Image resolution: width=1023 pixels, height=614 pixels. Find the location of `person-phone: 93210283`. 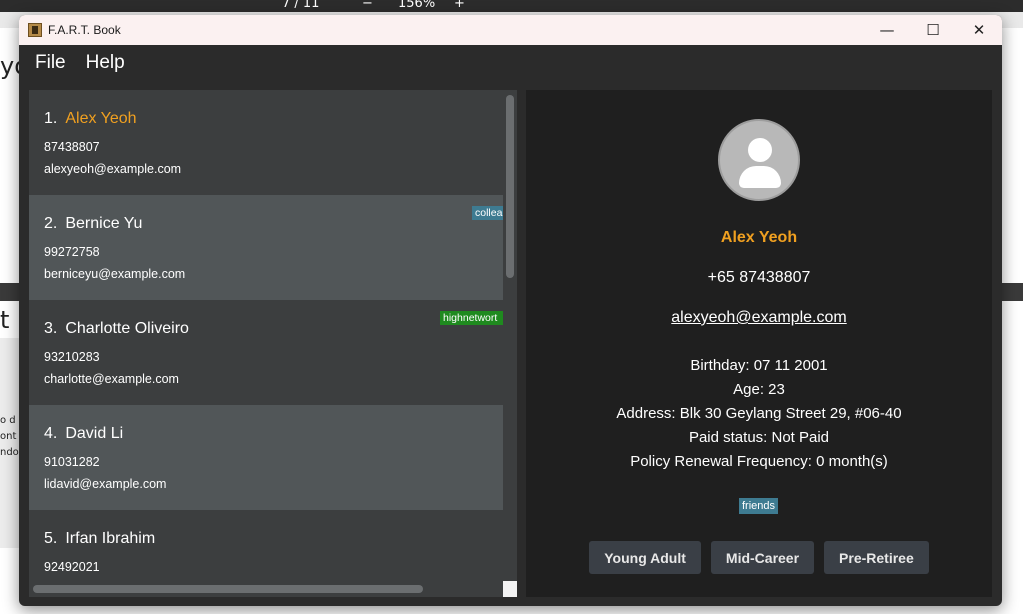

person-phone: 93210283 is located at coordinates (72, 357).